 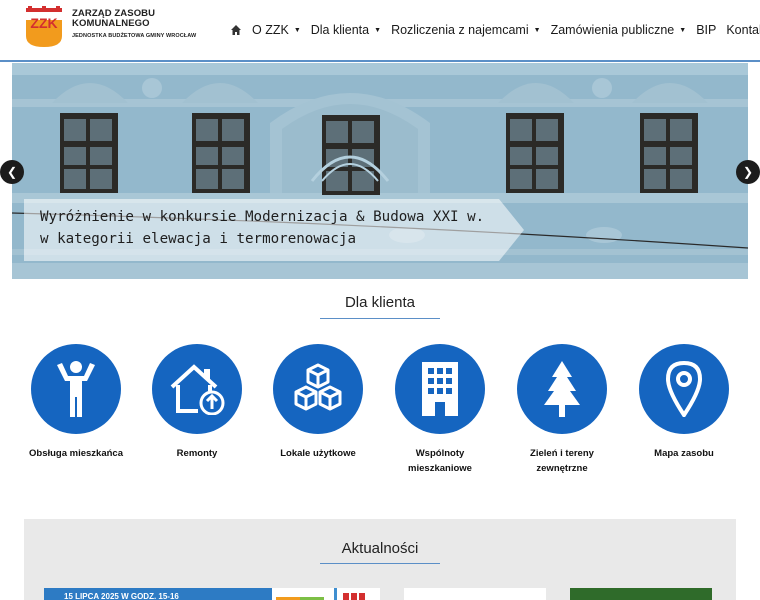 What do you see at coordinates (134, 36) in the screenshot?
I see `logo-subtitle: JEDNOSTKA BUDŻETOWA GMINY WROCŁAW` at bounding box center [134, 36].